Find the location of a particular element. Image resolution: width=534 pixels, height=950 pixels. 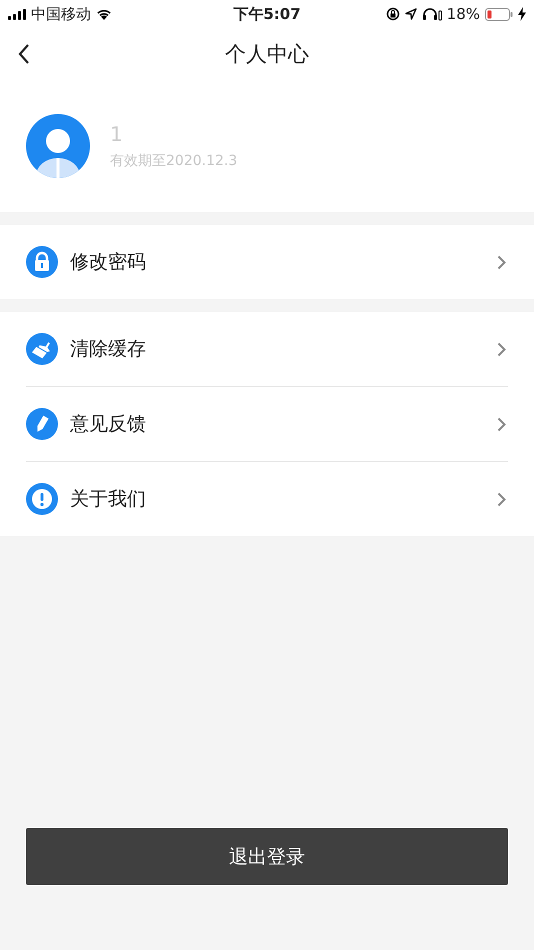

menu-label: 关于我们 is located at coordinates (108, 499).